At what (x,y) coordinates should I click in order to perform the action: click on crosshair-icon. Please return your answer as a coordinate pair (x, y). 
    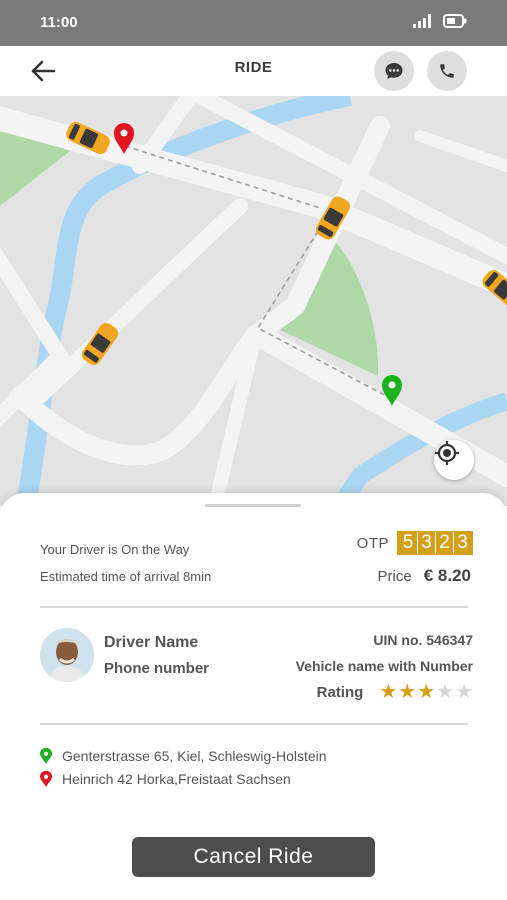
    Looking at the image, I should click on (447, 453).